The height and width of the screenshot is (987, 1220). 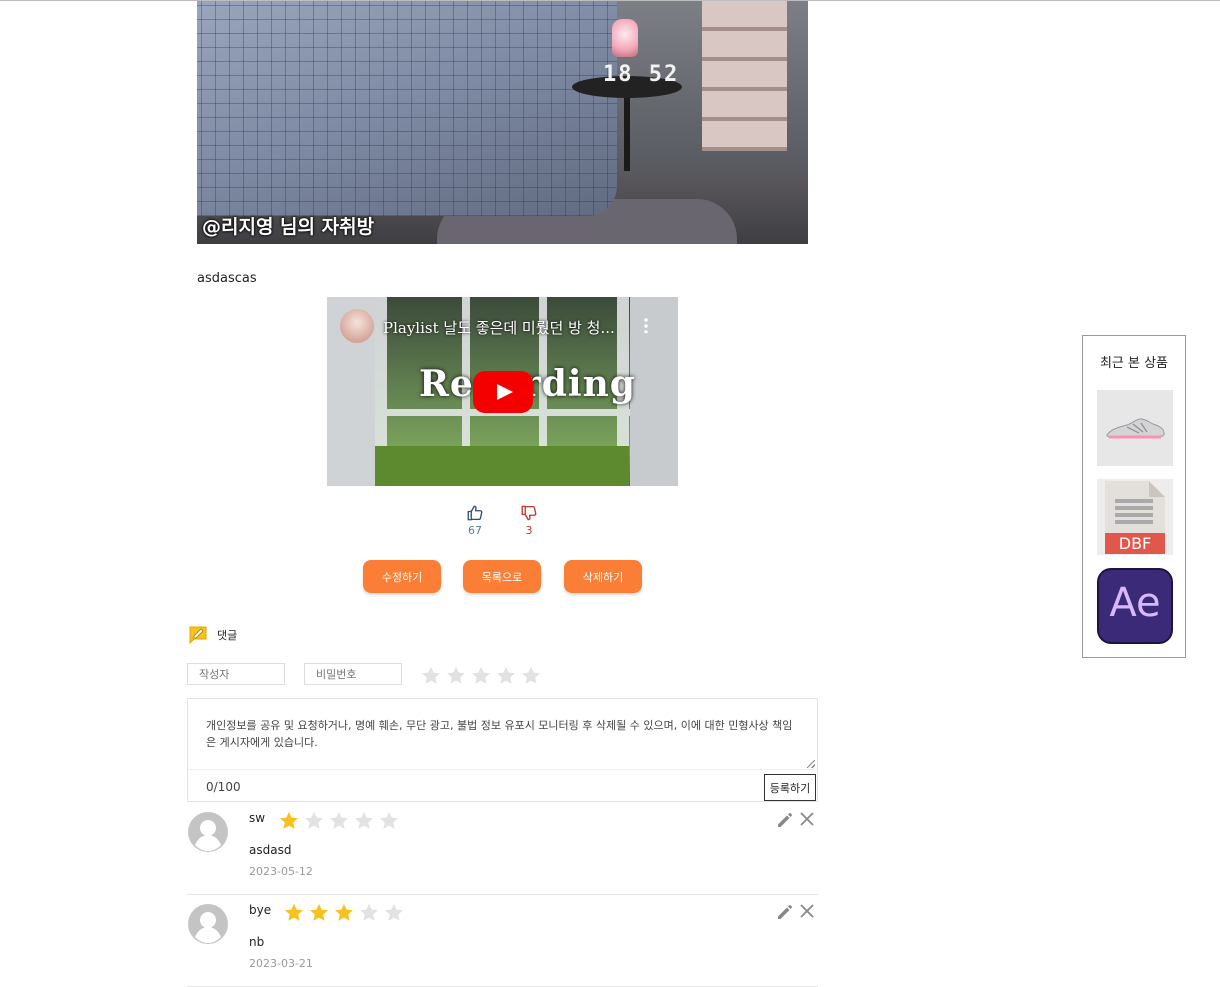 I want to click on comment-text: nb, so click(x=257, y=942).